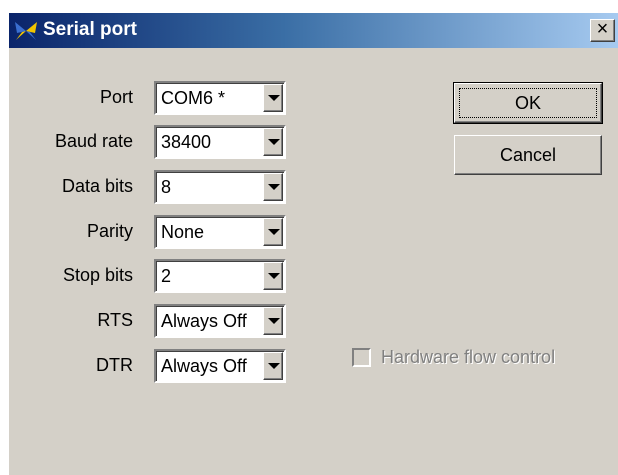 This screenshot has height=475, width=618. I want to click on parity-label: Parity, so click(109, 231).